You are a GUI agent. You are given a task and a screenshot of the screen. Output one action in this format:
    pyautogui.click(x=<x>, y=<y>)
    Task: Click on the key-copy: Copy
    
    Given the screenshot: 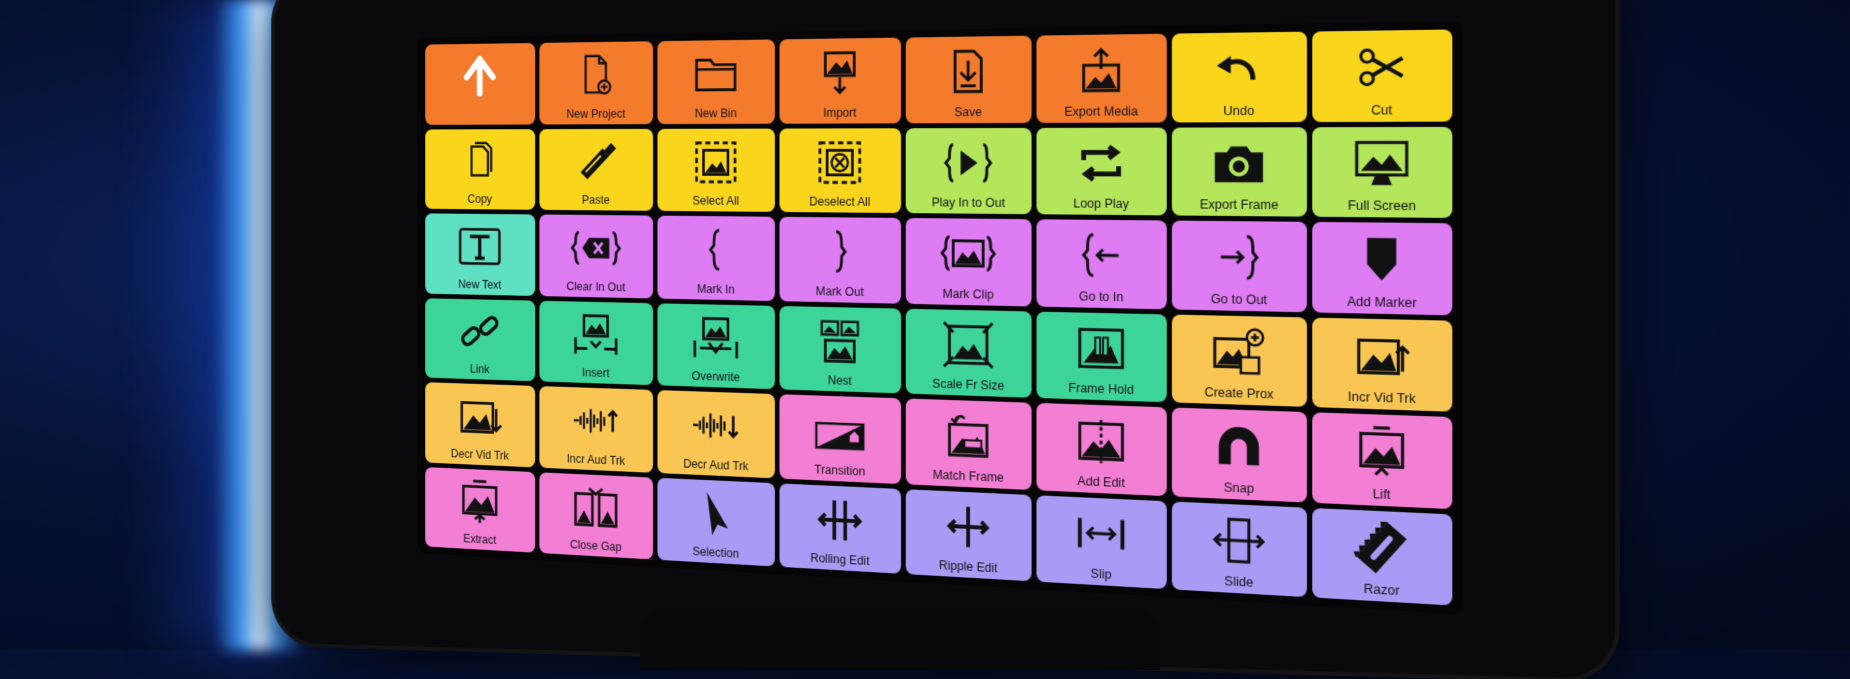 What is the action you would take?
    pyautogui.click(x=480, y=169)
    